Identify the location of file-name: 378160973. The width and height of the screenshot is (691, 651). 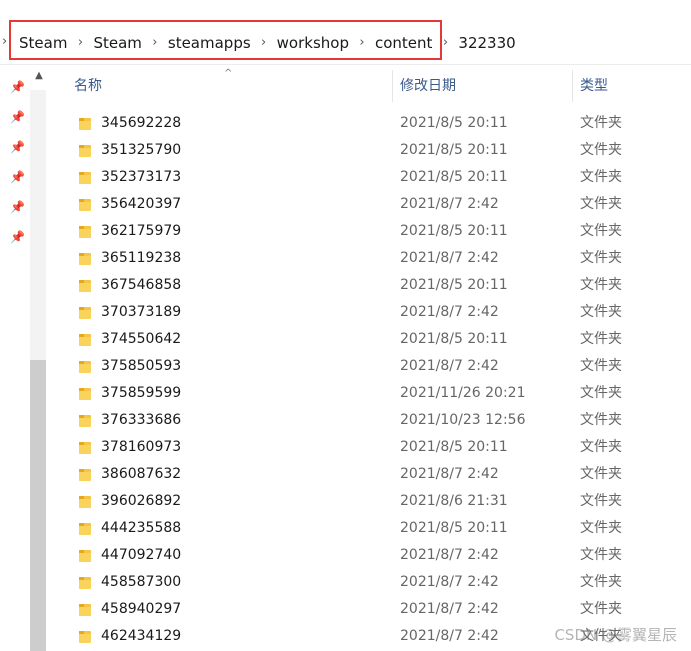
(141, 447).